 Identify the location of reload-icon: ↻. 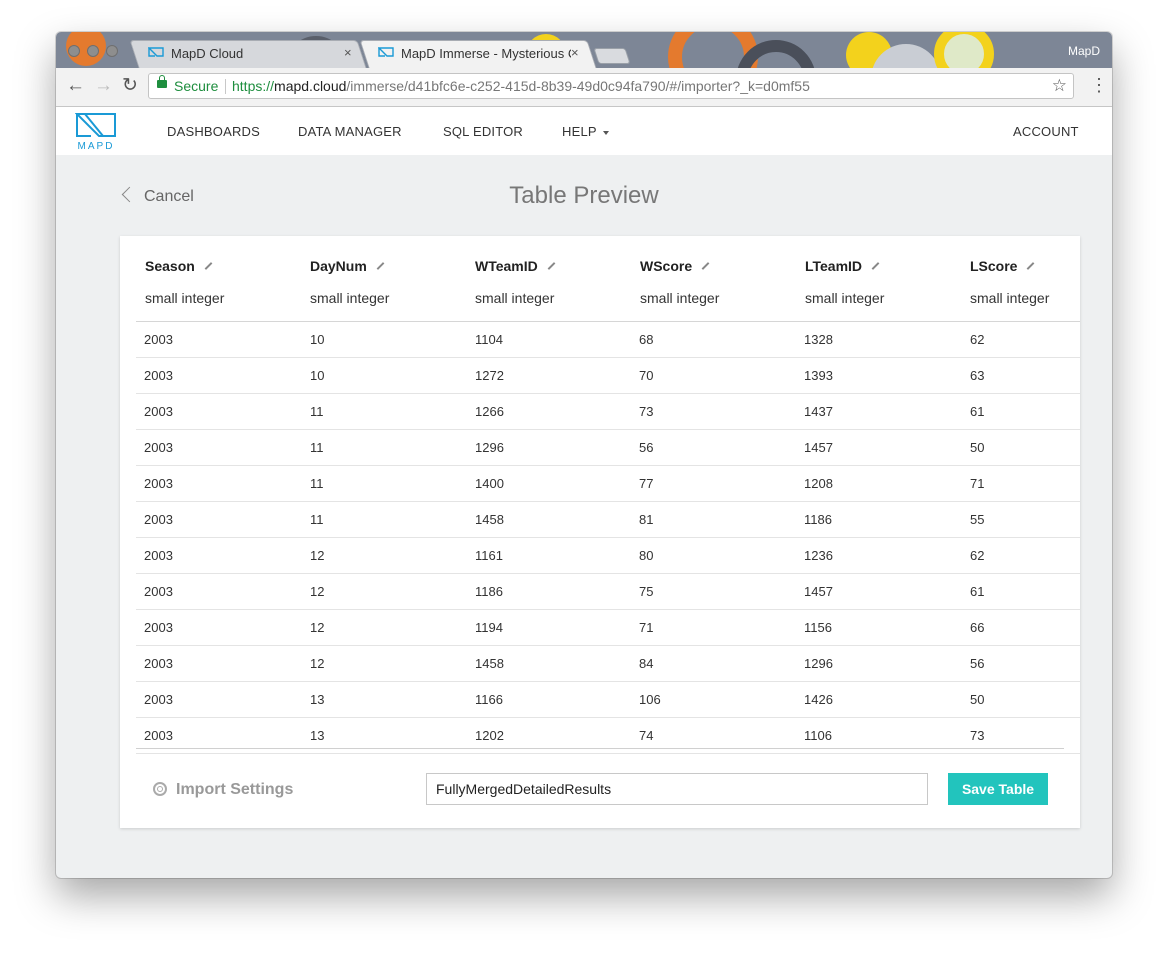
(130, 86).